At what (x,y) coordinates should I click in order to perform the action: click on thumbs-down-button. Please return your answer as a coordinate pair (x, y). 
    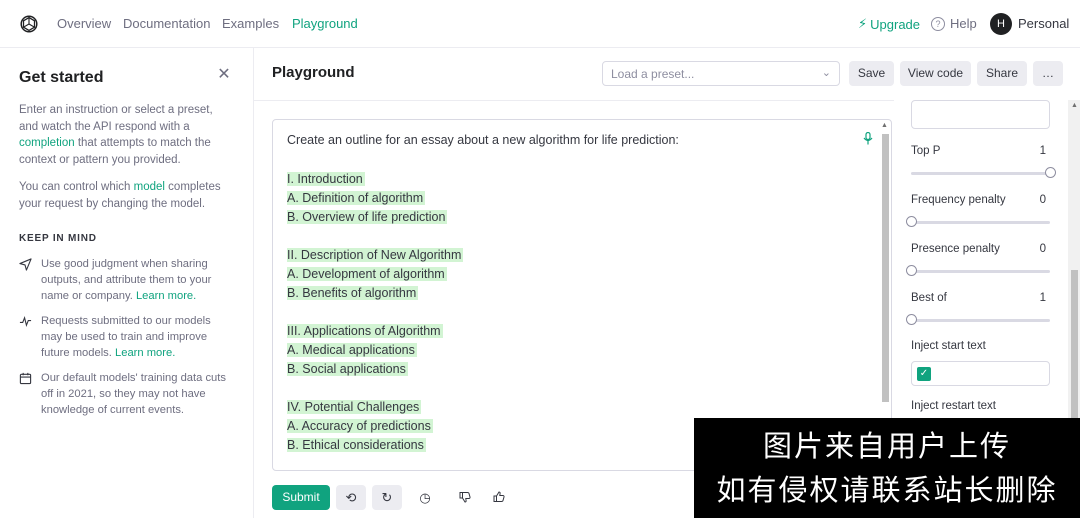
    Looking at the image, I should click on (465, 497).